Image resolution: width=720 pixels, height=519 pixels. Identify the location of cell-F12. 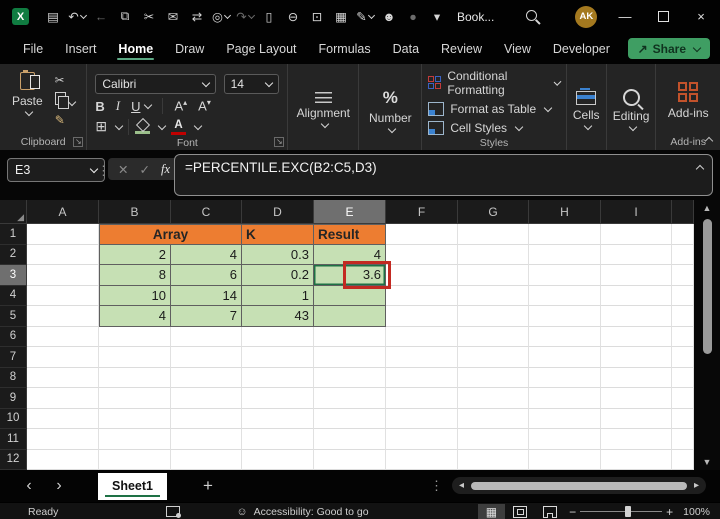
(422, 459).